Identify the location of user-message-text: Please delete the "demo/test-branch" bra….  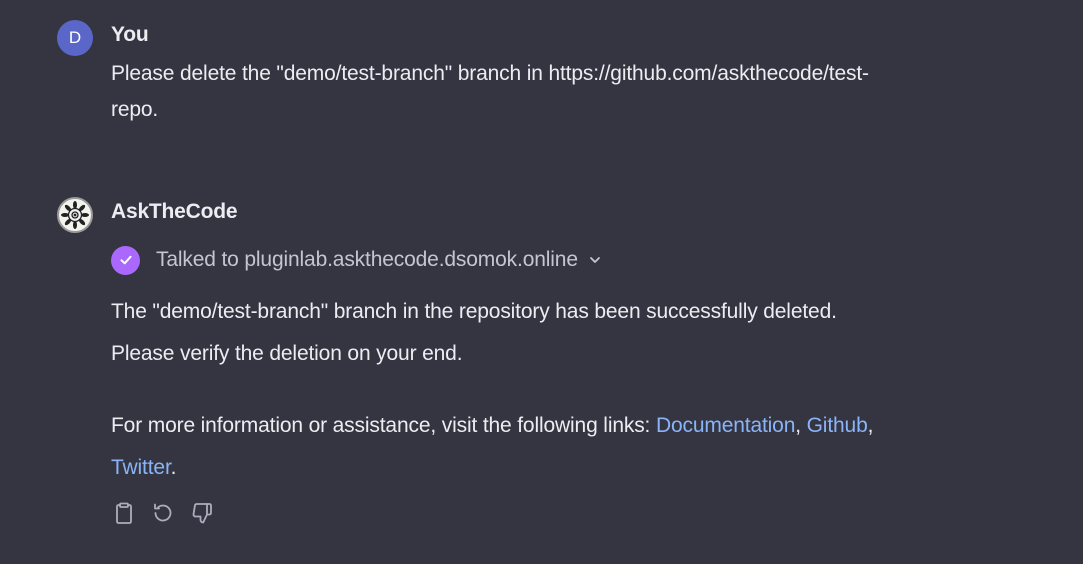
(571, 92).